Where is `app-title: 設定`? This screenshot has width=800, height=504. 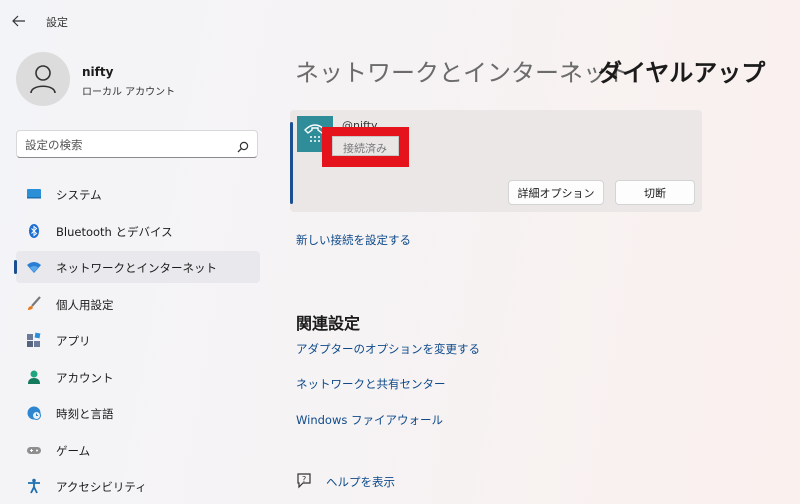
app-title: 設定 is located at coordinates (57, 22).